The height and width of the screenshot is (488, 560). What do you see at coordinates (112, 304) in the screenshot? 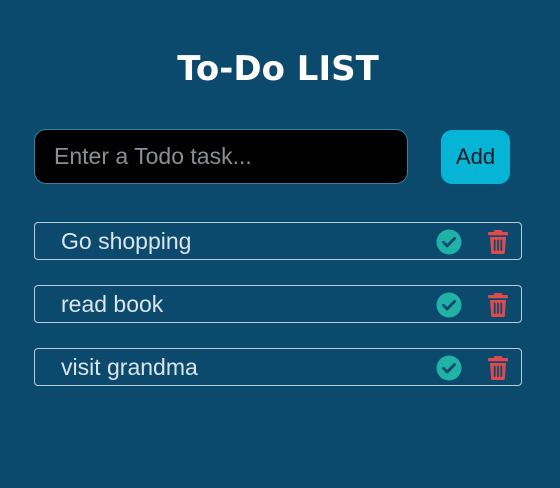
I see `todo-item-text: read book` at bounding box center [112, 304].